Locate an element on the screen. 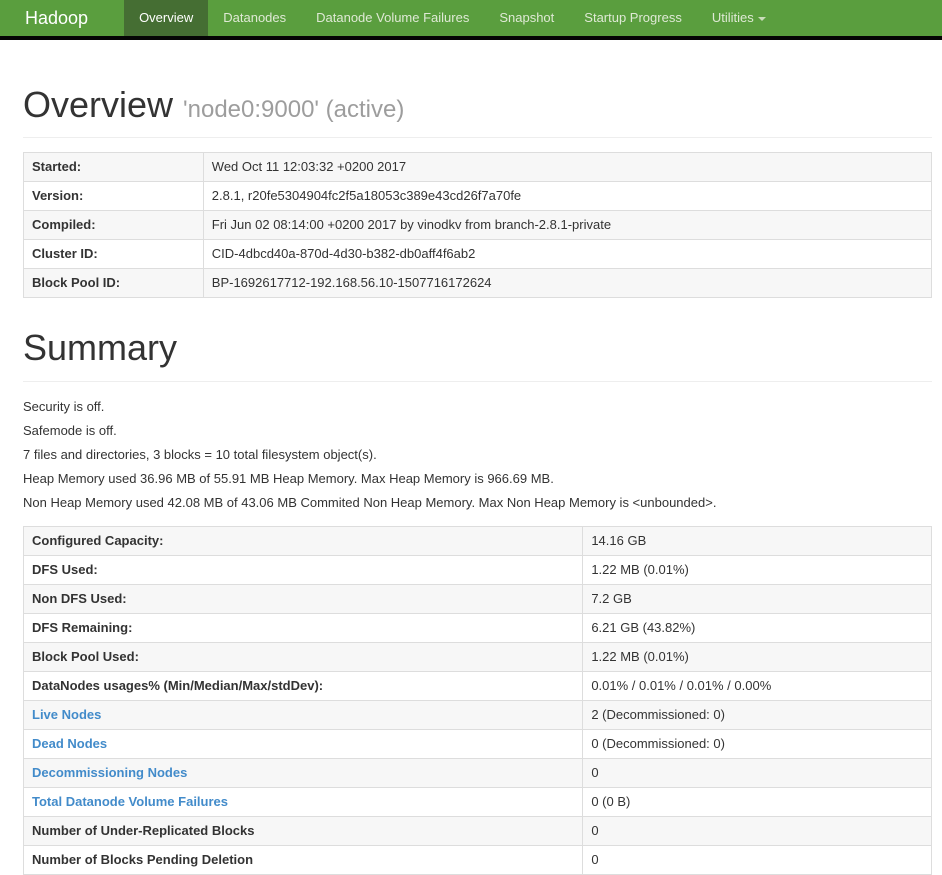 Image resolution: width=942 pixels, height=875 pixels. total-datanode-volume-failures-link: Total Datanode Volume Failures is located at coordinates (130, 801).